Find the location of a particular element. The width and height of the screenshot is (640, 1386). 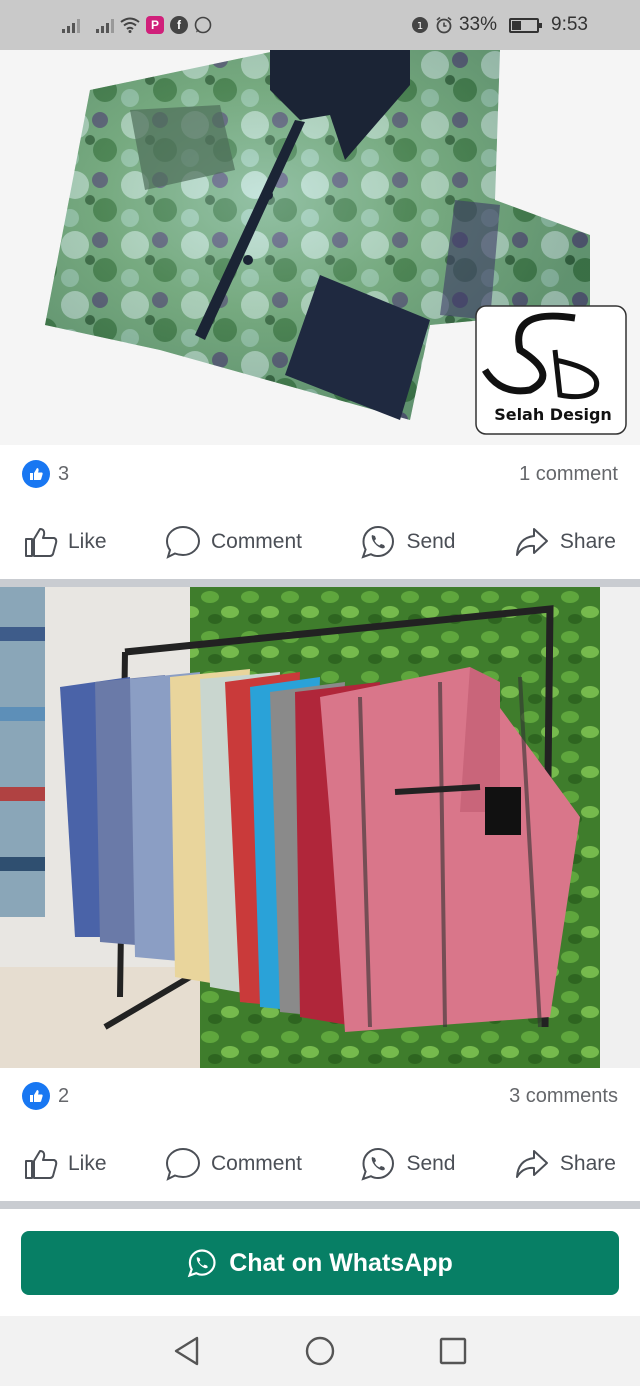

chat-on-whatsapp-label: Chat on WhatsApp is located at coordinates (341, 1262).